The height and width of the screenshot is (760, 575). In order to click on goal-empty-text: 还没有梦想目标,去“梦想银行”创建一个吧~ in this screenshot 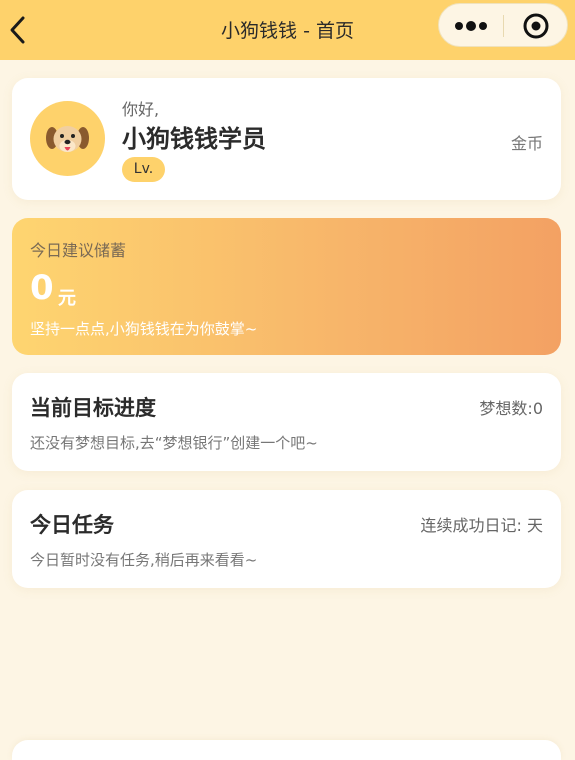, I will do `click(174, 443)`.